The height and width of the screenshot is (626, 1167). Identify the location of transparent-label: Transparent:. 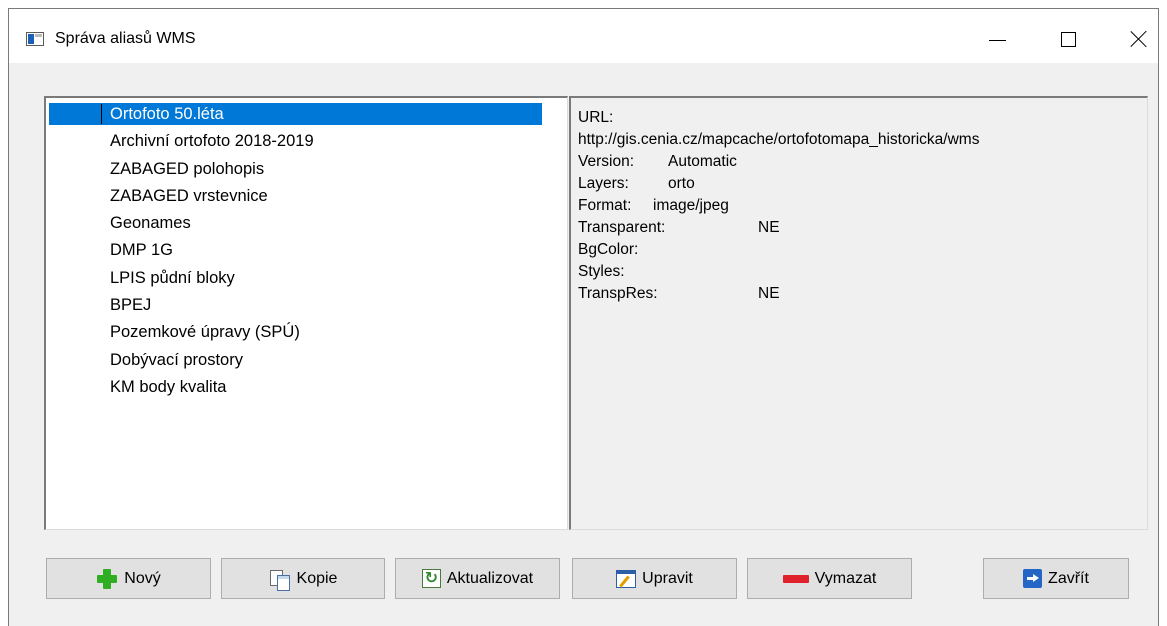
(622, 227).